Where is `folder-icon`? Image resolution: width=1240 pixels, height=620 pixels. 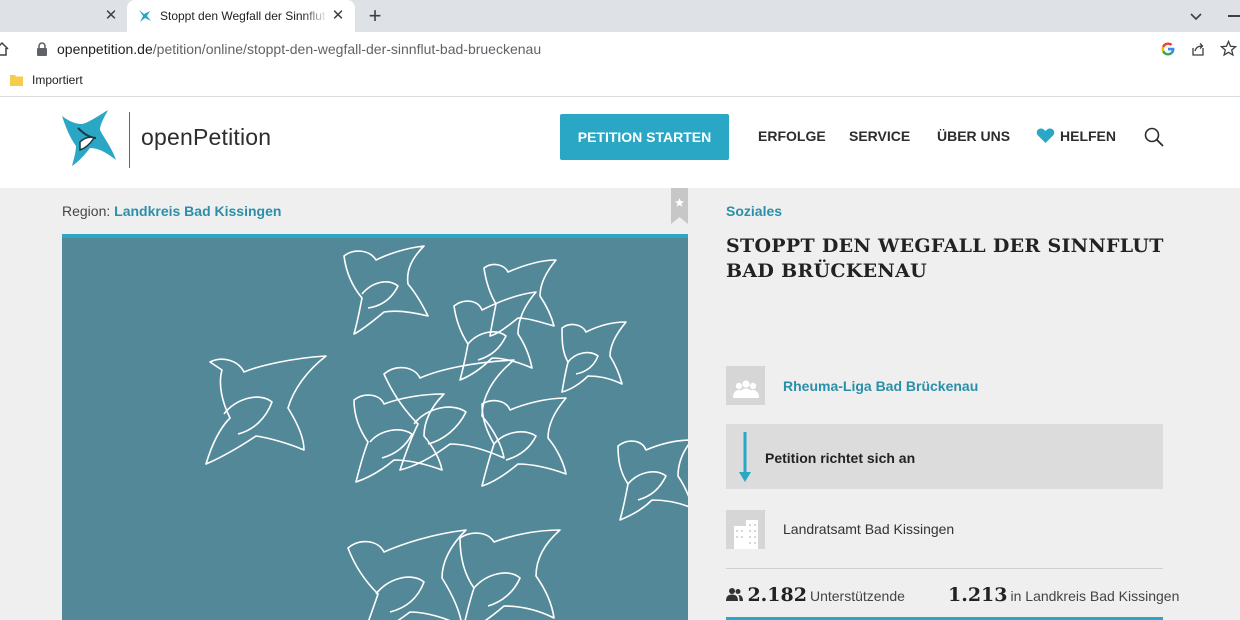
folder-icon is located at coordinates (16, 80).